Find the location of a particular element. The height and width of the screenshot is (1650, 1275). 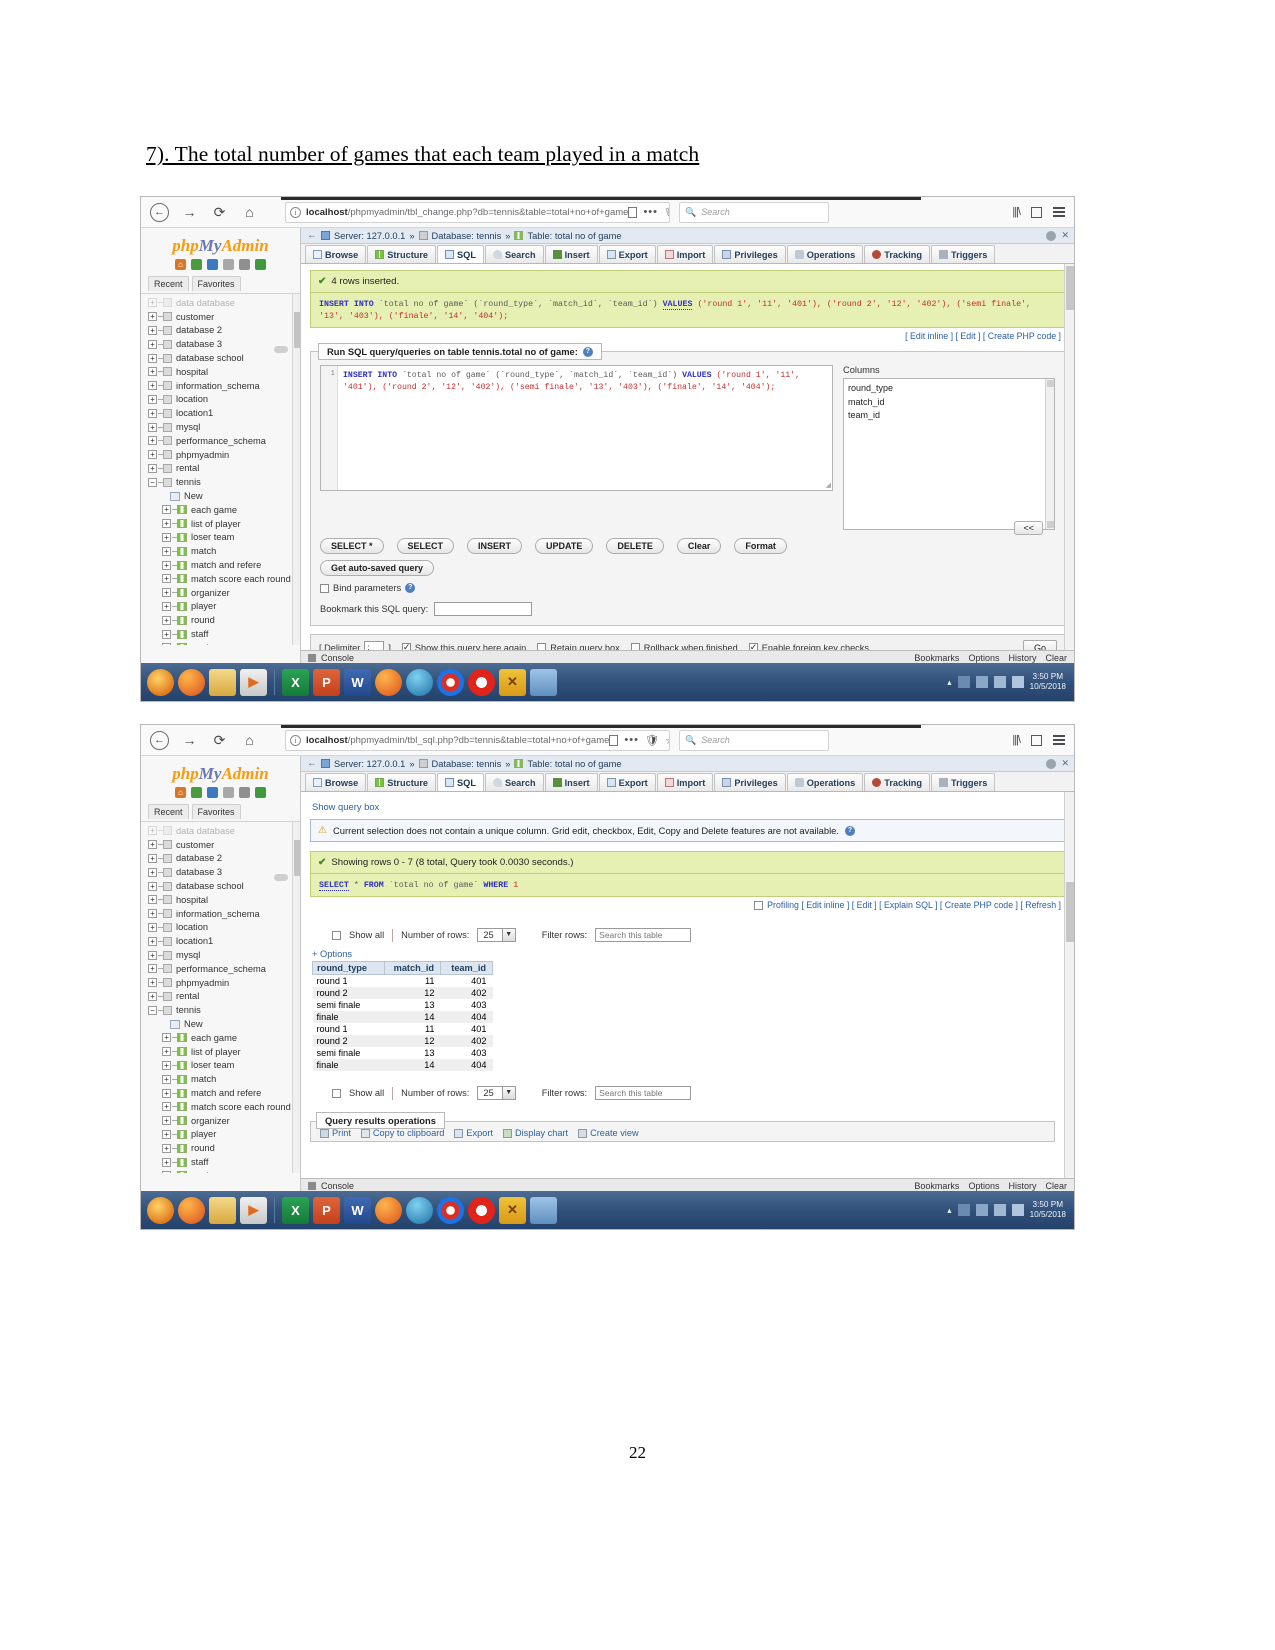

print-link: Print is located at coordinates (335, 1133).